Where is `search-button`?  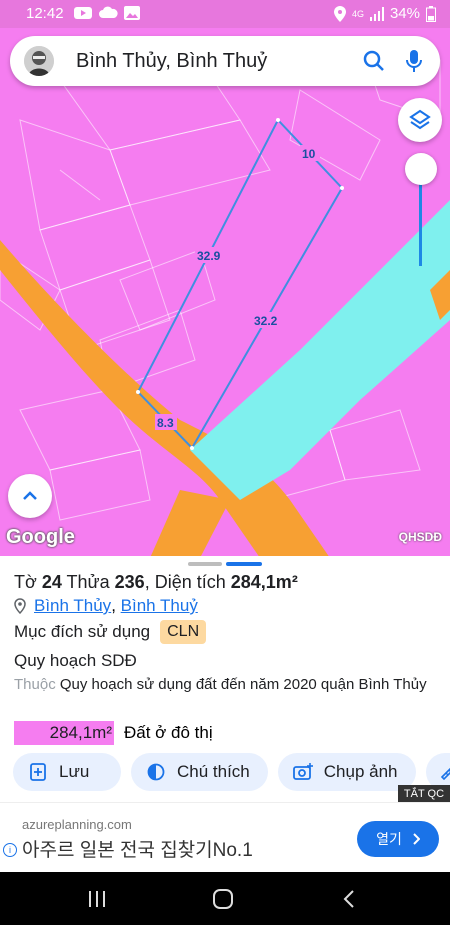 search-button is located at coordinates (374, 61).